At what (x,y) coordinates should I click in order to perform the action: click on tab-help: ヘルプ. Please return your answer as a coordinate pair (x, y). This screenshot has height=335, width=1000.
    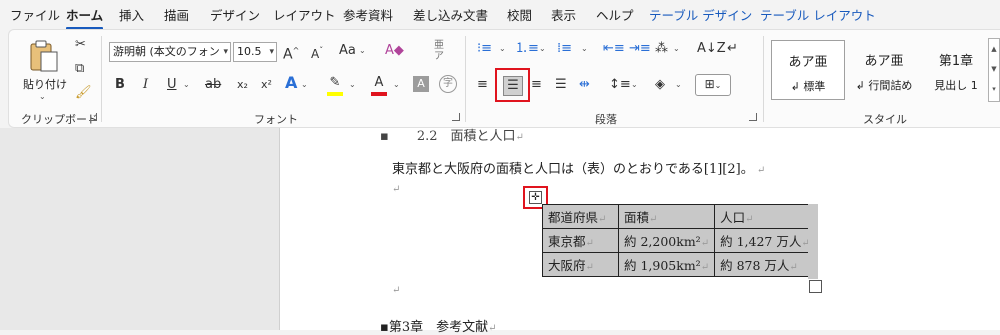
    Looking at the image, I should click on (615, 14).